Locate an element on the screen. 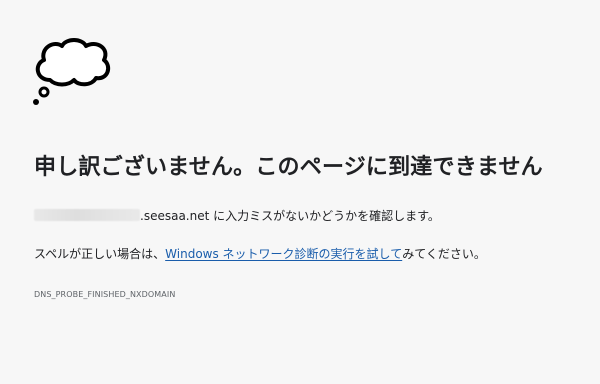 This screenshot has width=600, height=384. suggestion-prefix: スペルが正しい場合は、 is located at coordinates (100, 254).